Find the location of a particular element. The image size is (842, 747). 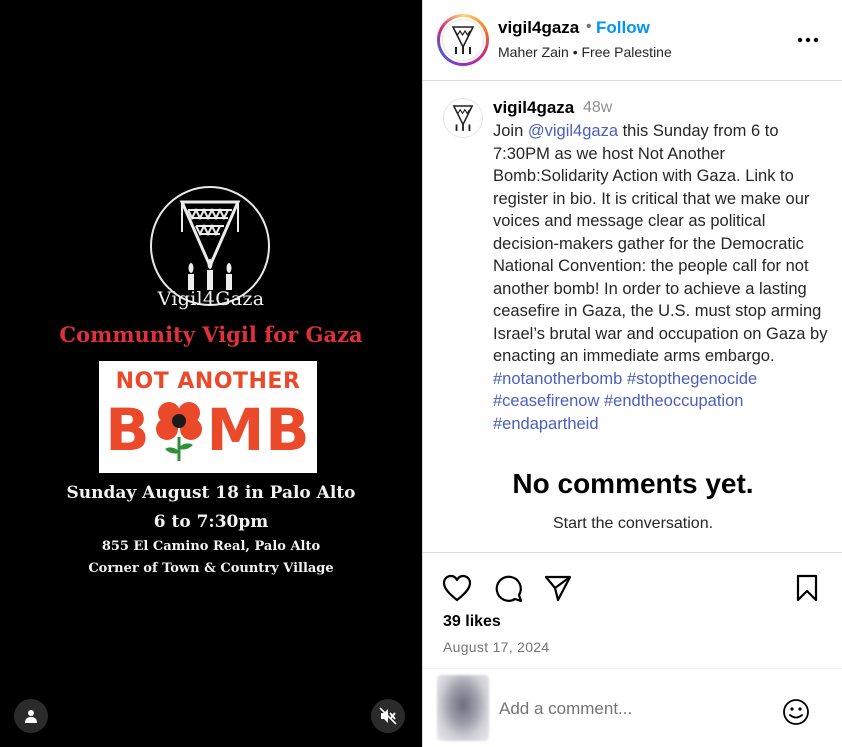

speaker-muted-icon is located at coordinates (388, 716).